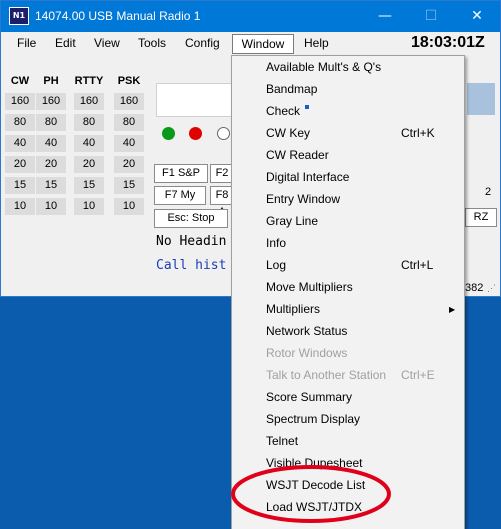 Image resolution: width=501 pixels, height=529 pixels. I want to click on green-status-led, so click(168, 133).